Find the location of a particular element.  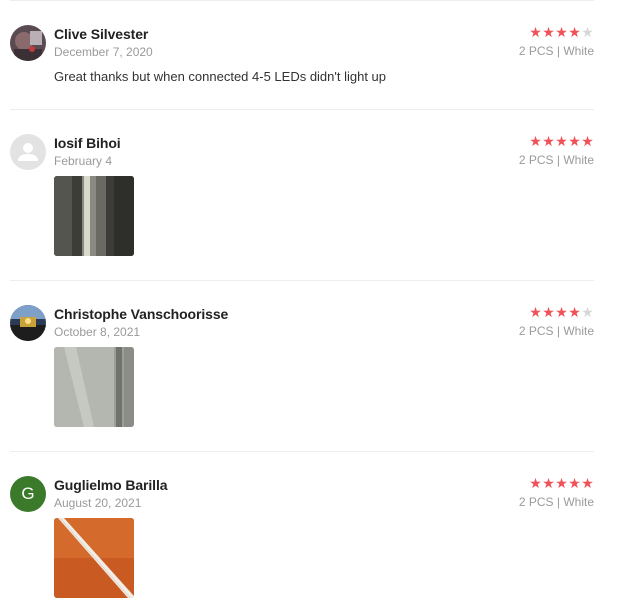

reviewer-name: Clive Silvester is located at coordinates (101, 34).